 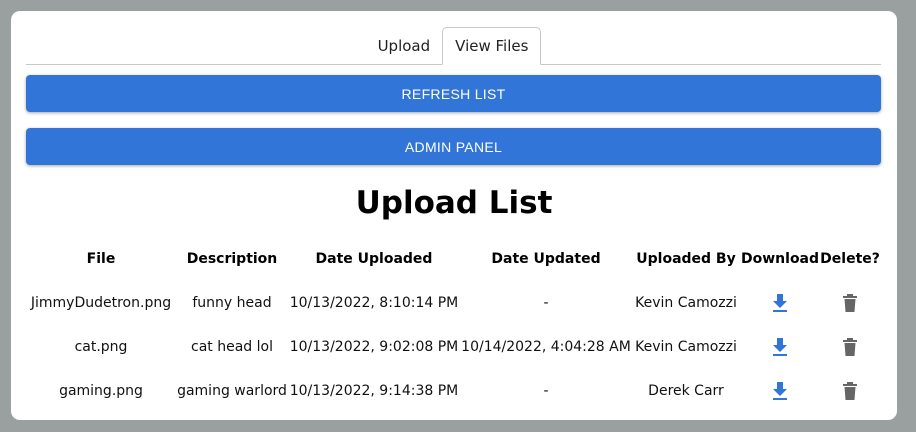 I want to click on cell-uploaded-by: Derek Carr, so click(x=686, y=391).